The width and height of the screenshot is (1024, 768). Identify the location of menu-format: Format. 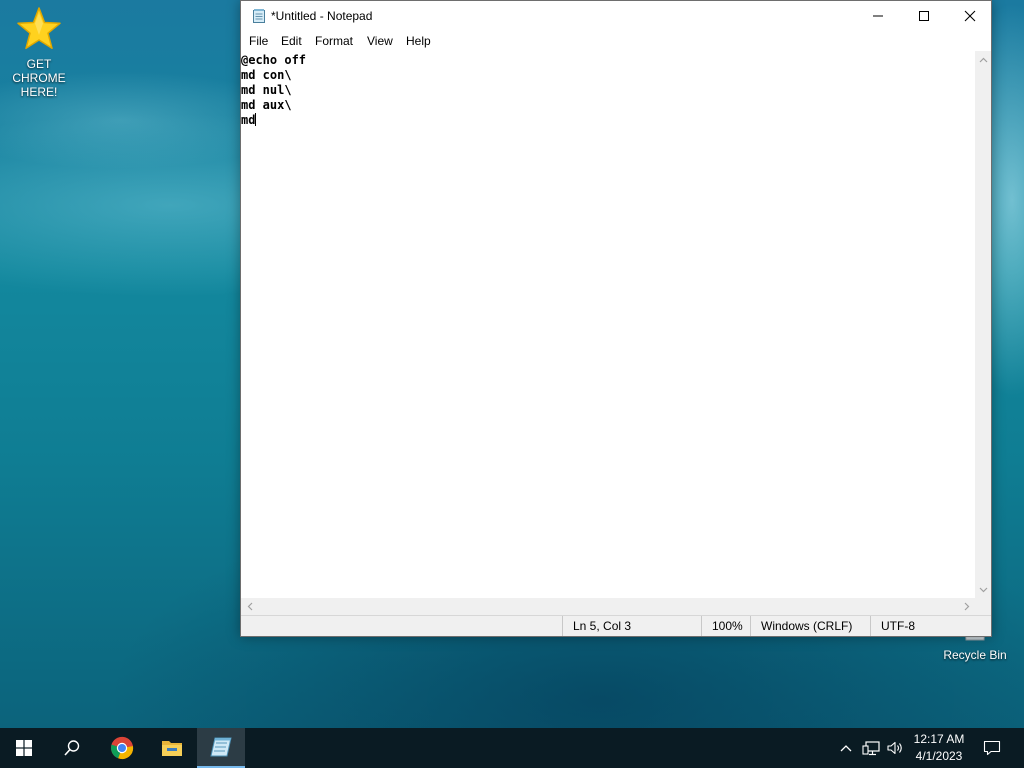
(334, 41).